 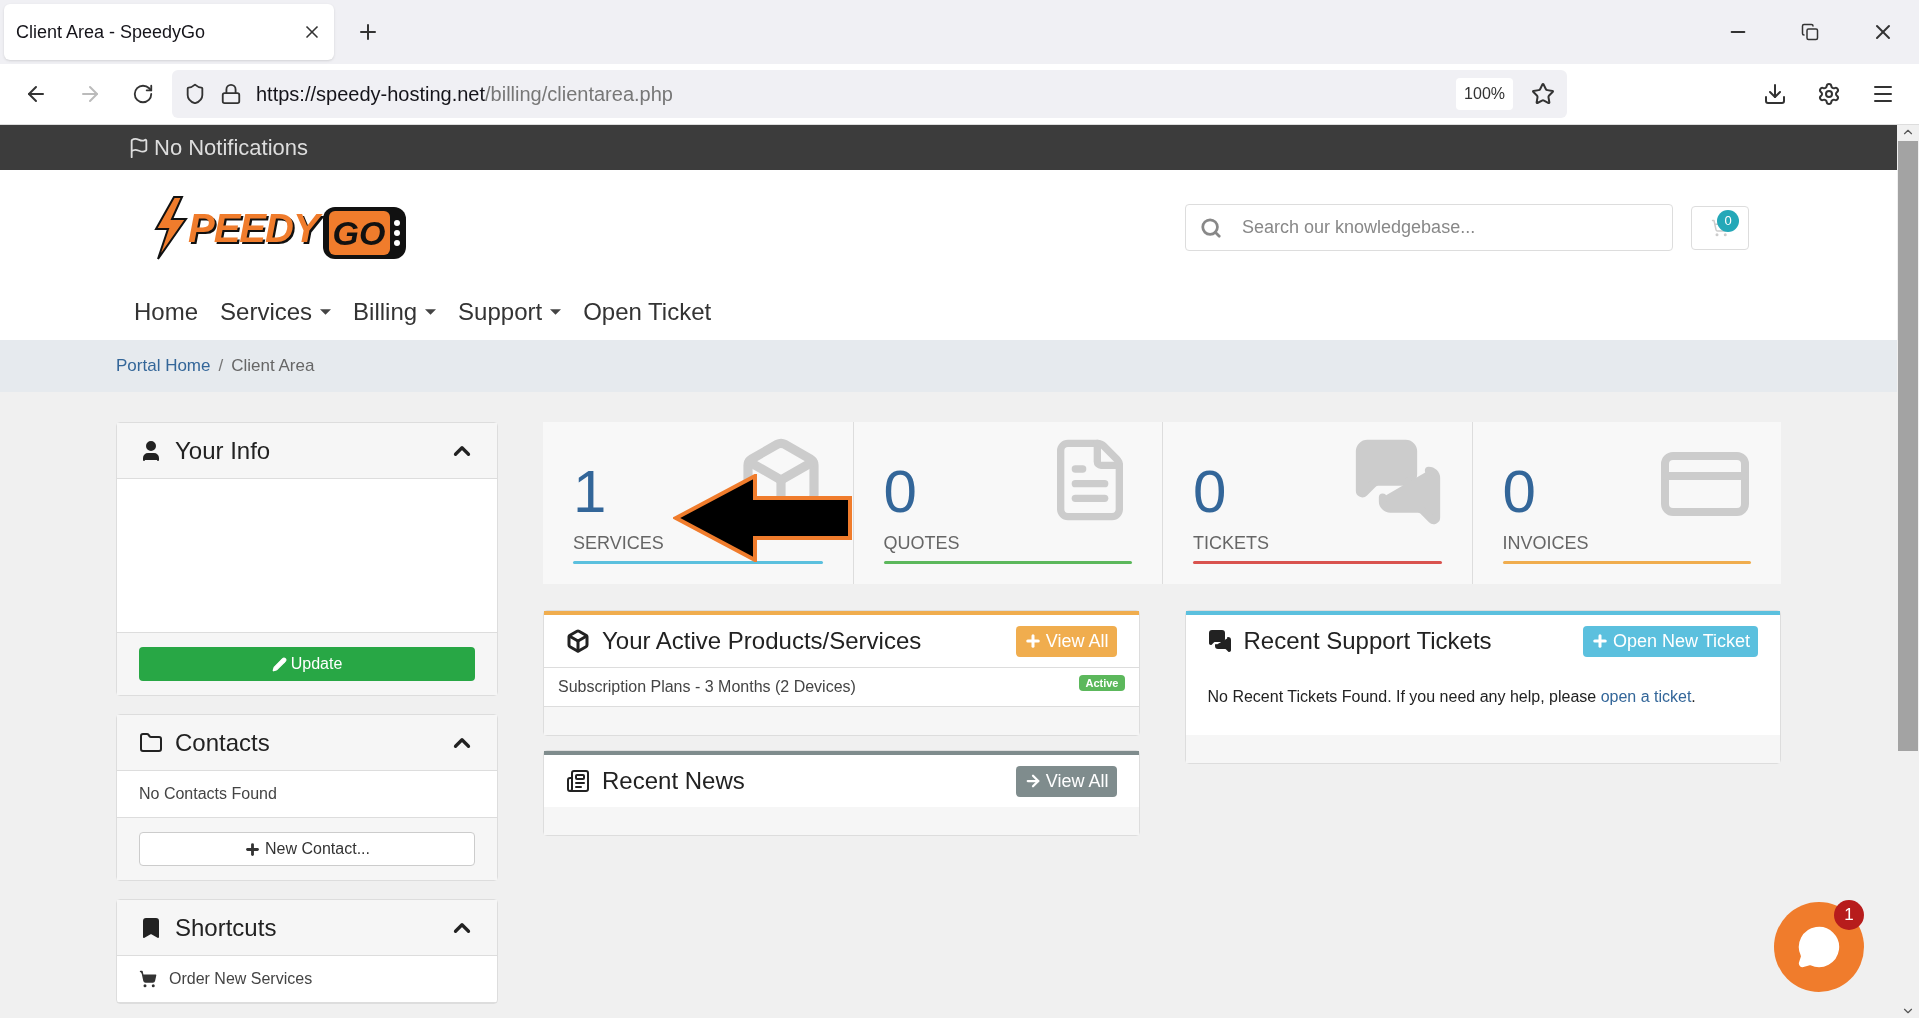 I want to click on tab-title: Client Area - SpeedyGo, so click(x=111, y=32).